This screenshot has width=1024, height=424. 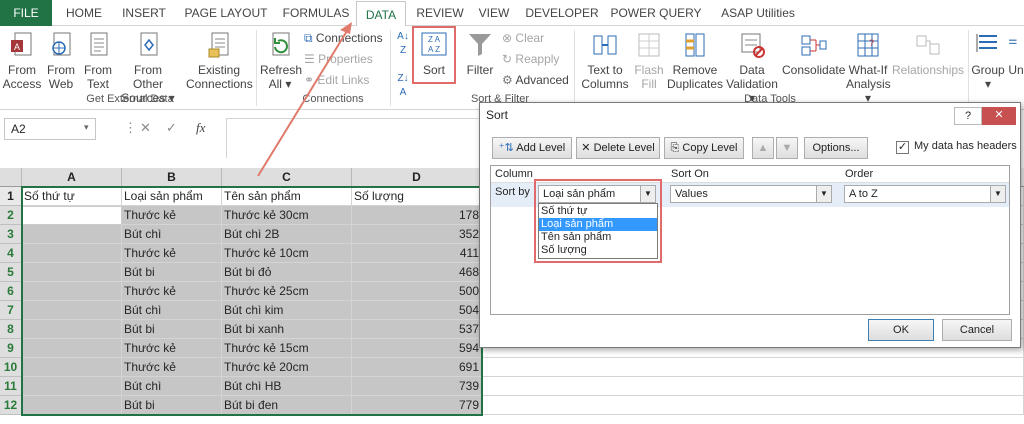 What do you see at coordinates (61, 60) in the screenshot?
I see `from-web-button: From Web` at bounding box center [61, 60].